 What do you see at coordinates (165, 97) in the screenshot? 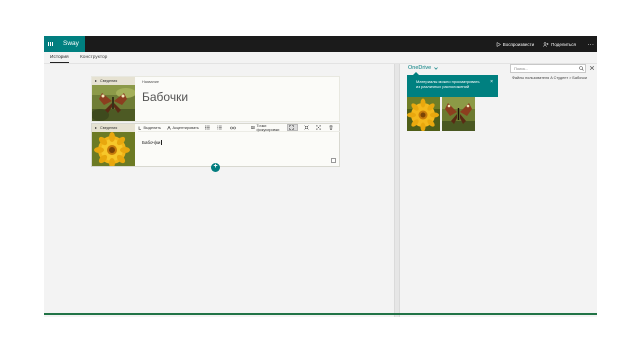
I see `card-title-input: Бабочки` at bounding box center [165, 97].